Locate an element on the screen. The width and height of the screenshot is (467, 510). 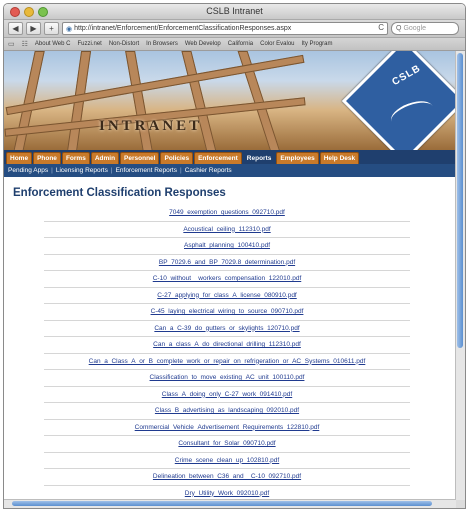
tab-phone: Phone is located at coordinates (47, 158).